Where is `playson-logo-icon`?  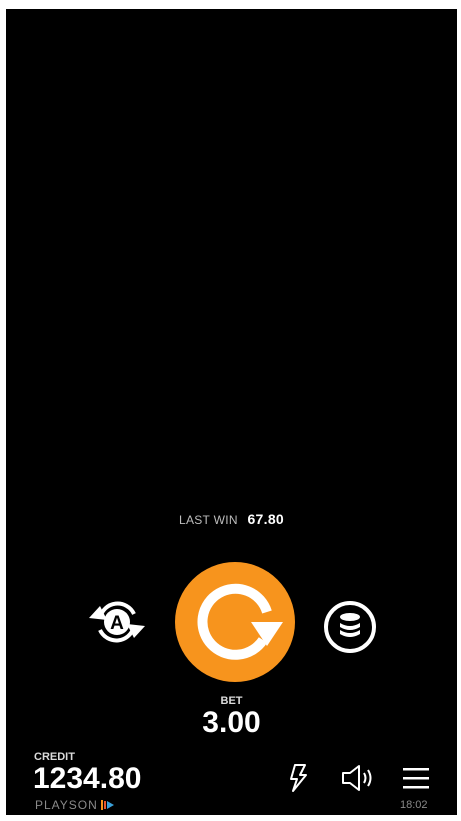
playson-logo-icon is located at coordinates (107, 805).